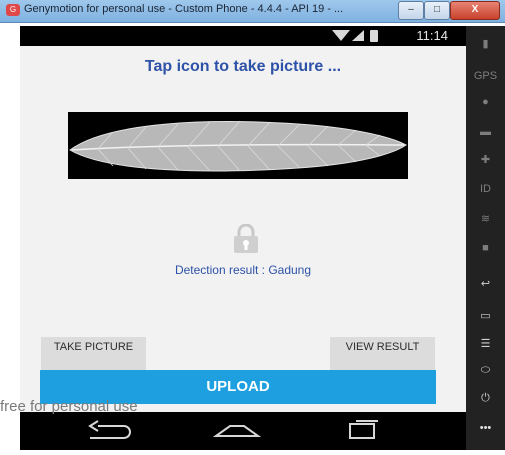 The width and height of the screenshot is (505, 455). What do you see at coordinates (363, 429) in the screenshot?
I see `recent-apps-icon` at bounding box center [363, 429].